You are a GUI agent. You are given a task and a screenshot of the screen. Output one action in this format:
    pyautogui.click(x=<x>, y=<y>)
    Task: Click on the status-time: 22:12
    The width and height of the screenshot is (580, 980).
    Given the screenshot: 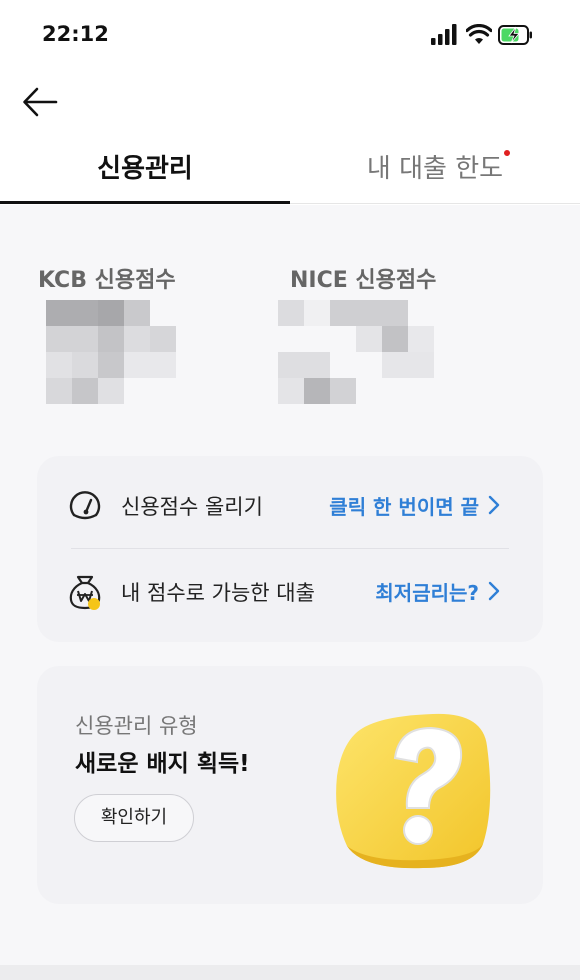 What is the action you would take?
    pyautogui.click(x=75, y=34)
    